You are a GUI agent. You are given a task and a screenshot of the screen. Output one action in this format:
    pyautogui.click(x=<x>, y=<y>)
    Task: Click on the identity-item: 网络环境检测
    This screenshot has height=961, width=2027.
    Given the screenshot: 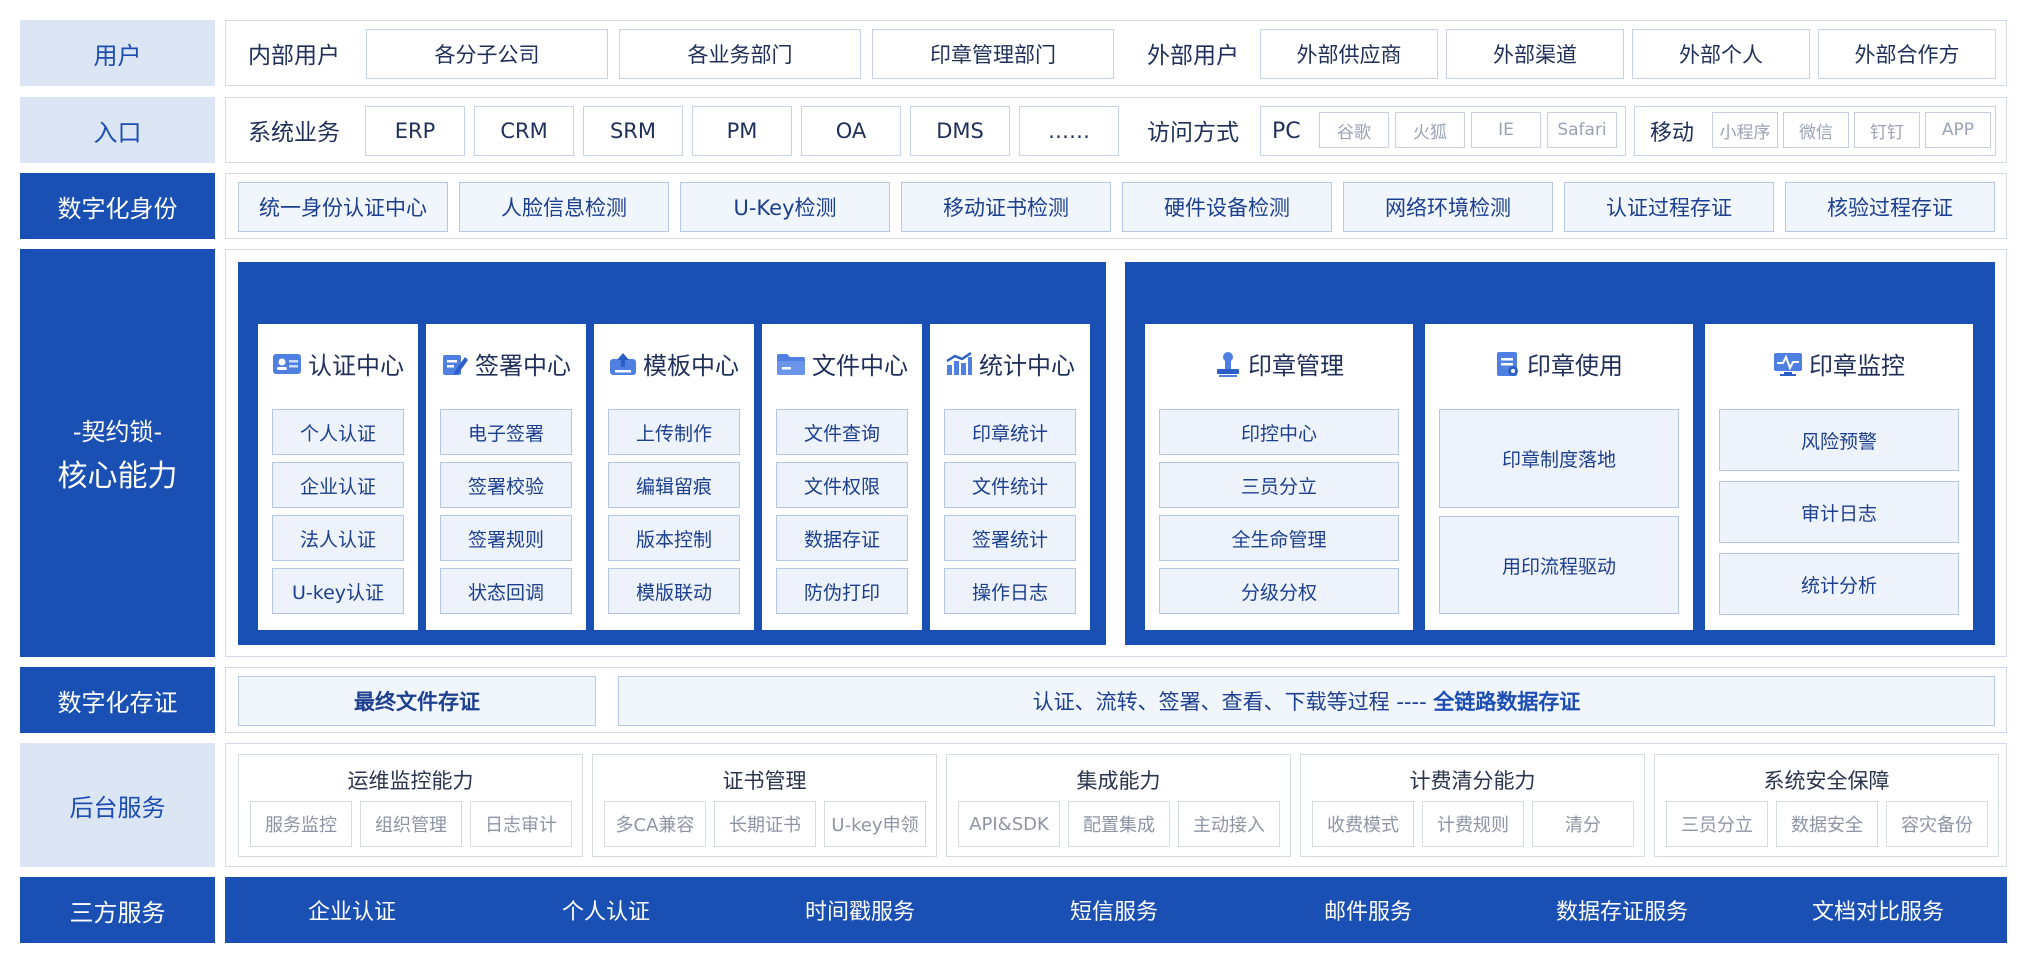 What is the action you would take?
    pyautogui.click(x=1448, y=207)
    